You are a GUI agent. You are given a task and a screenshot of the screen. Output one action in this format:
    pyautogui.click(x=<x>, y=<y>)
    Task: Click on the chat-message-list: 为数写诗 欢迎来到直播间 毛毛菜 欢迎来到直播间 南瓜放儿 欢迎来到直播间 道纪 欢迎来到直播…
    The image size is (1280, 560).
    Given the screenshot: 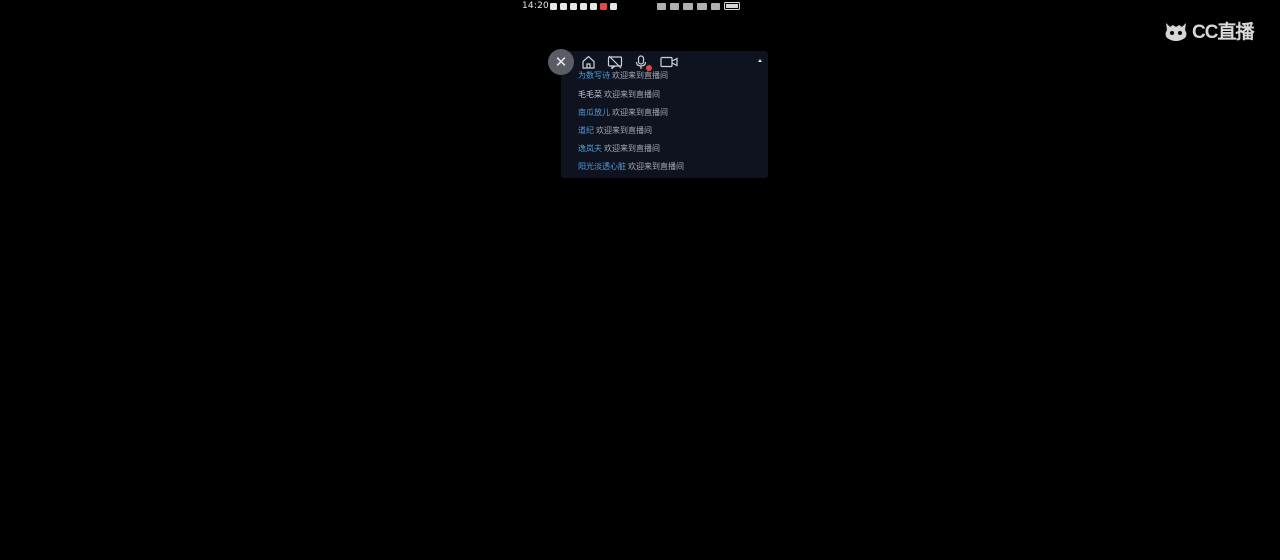 What is the action you would take?
    pyautogui.click(x=672, y=124)
    